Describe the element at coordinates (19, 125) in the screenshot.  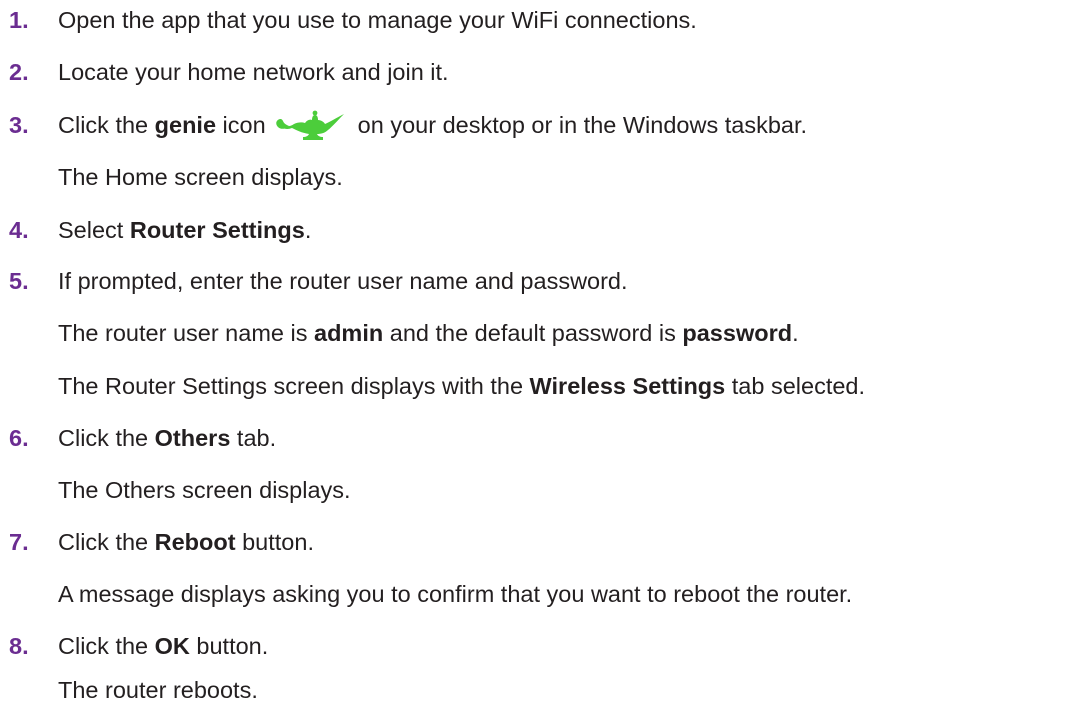
I see `step-number: 3.` at that location.